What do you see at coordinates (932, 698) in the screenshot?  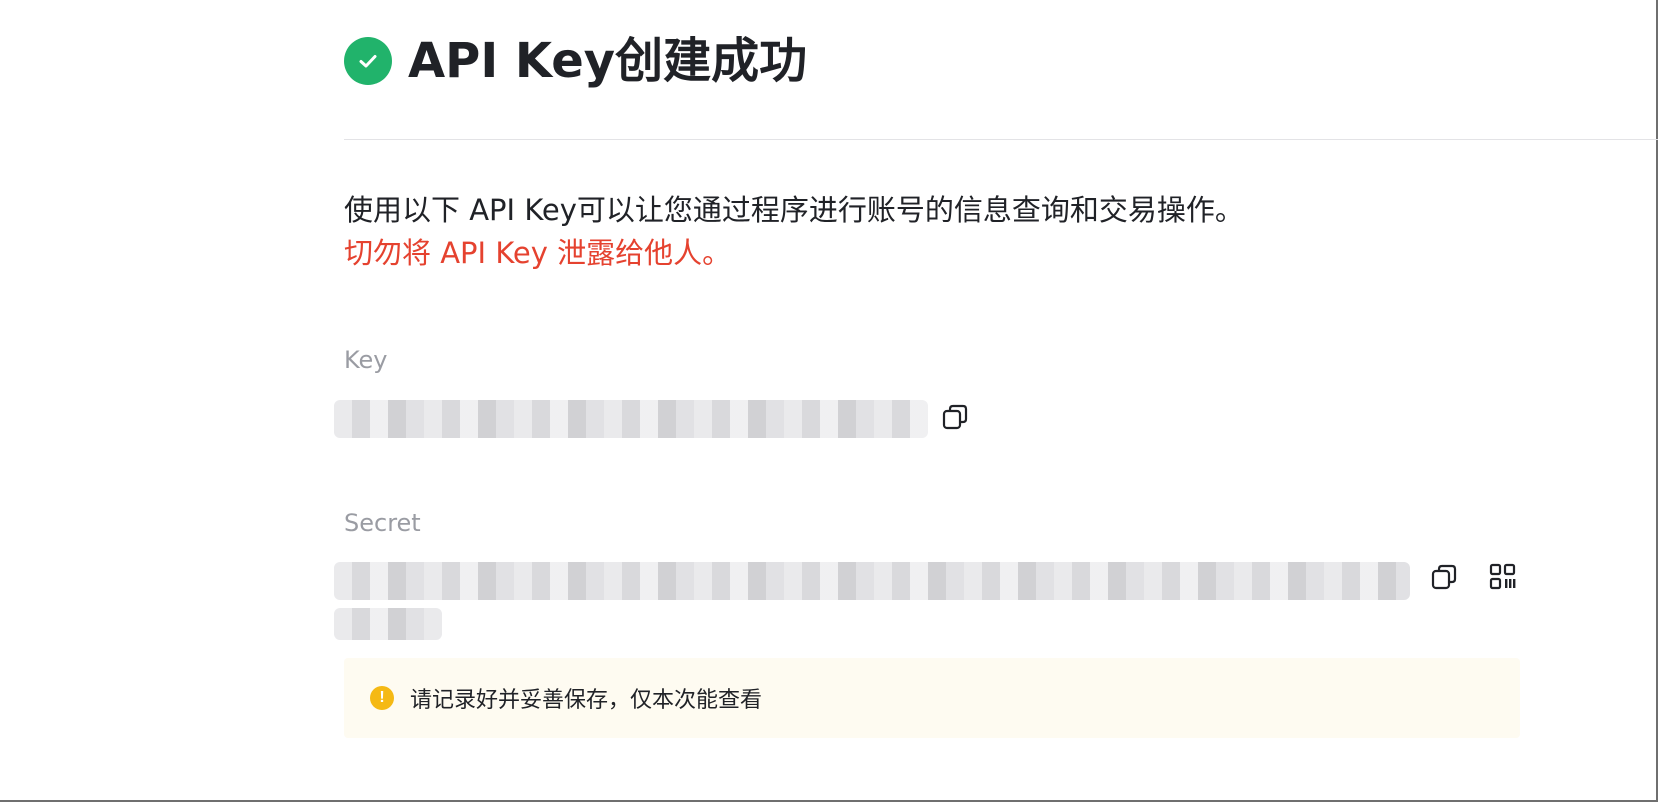 I see `save-notice: ! 请记录好并妥善保存，仅本次能查看` at bounding box center [932, 698].